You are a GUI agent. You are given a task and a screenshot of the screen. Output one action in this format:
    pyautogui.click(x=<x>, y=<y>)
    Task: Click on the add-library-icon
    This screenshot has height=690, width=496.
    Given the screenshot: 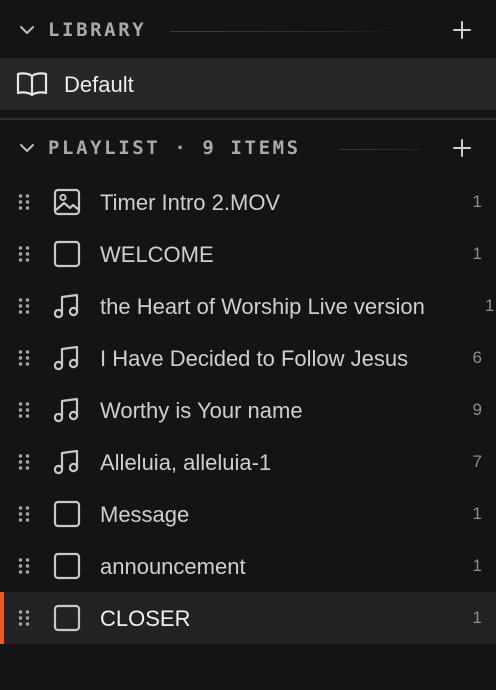 What is the action you would take?
    pyautogui.click(x=462, y=30)
    